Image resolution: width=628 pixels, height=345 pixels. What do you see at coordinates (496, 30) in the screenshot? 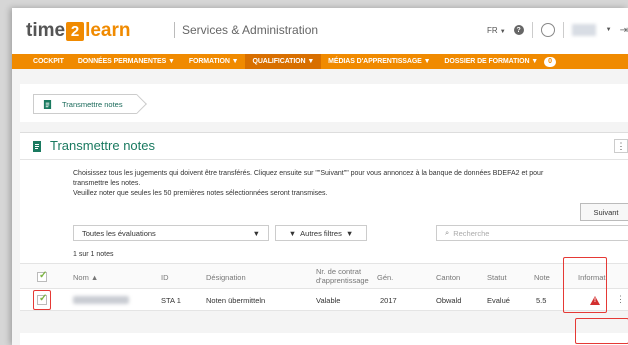
I see `language-selector: FR ▼` at bounding box center [496, 30].